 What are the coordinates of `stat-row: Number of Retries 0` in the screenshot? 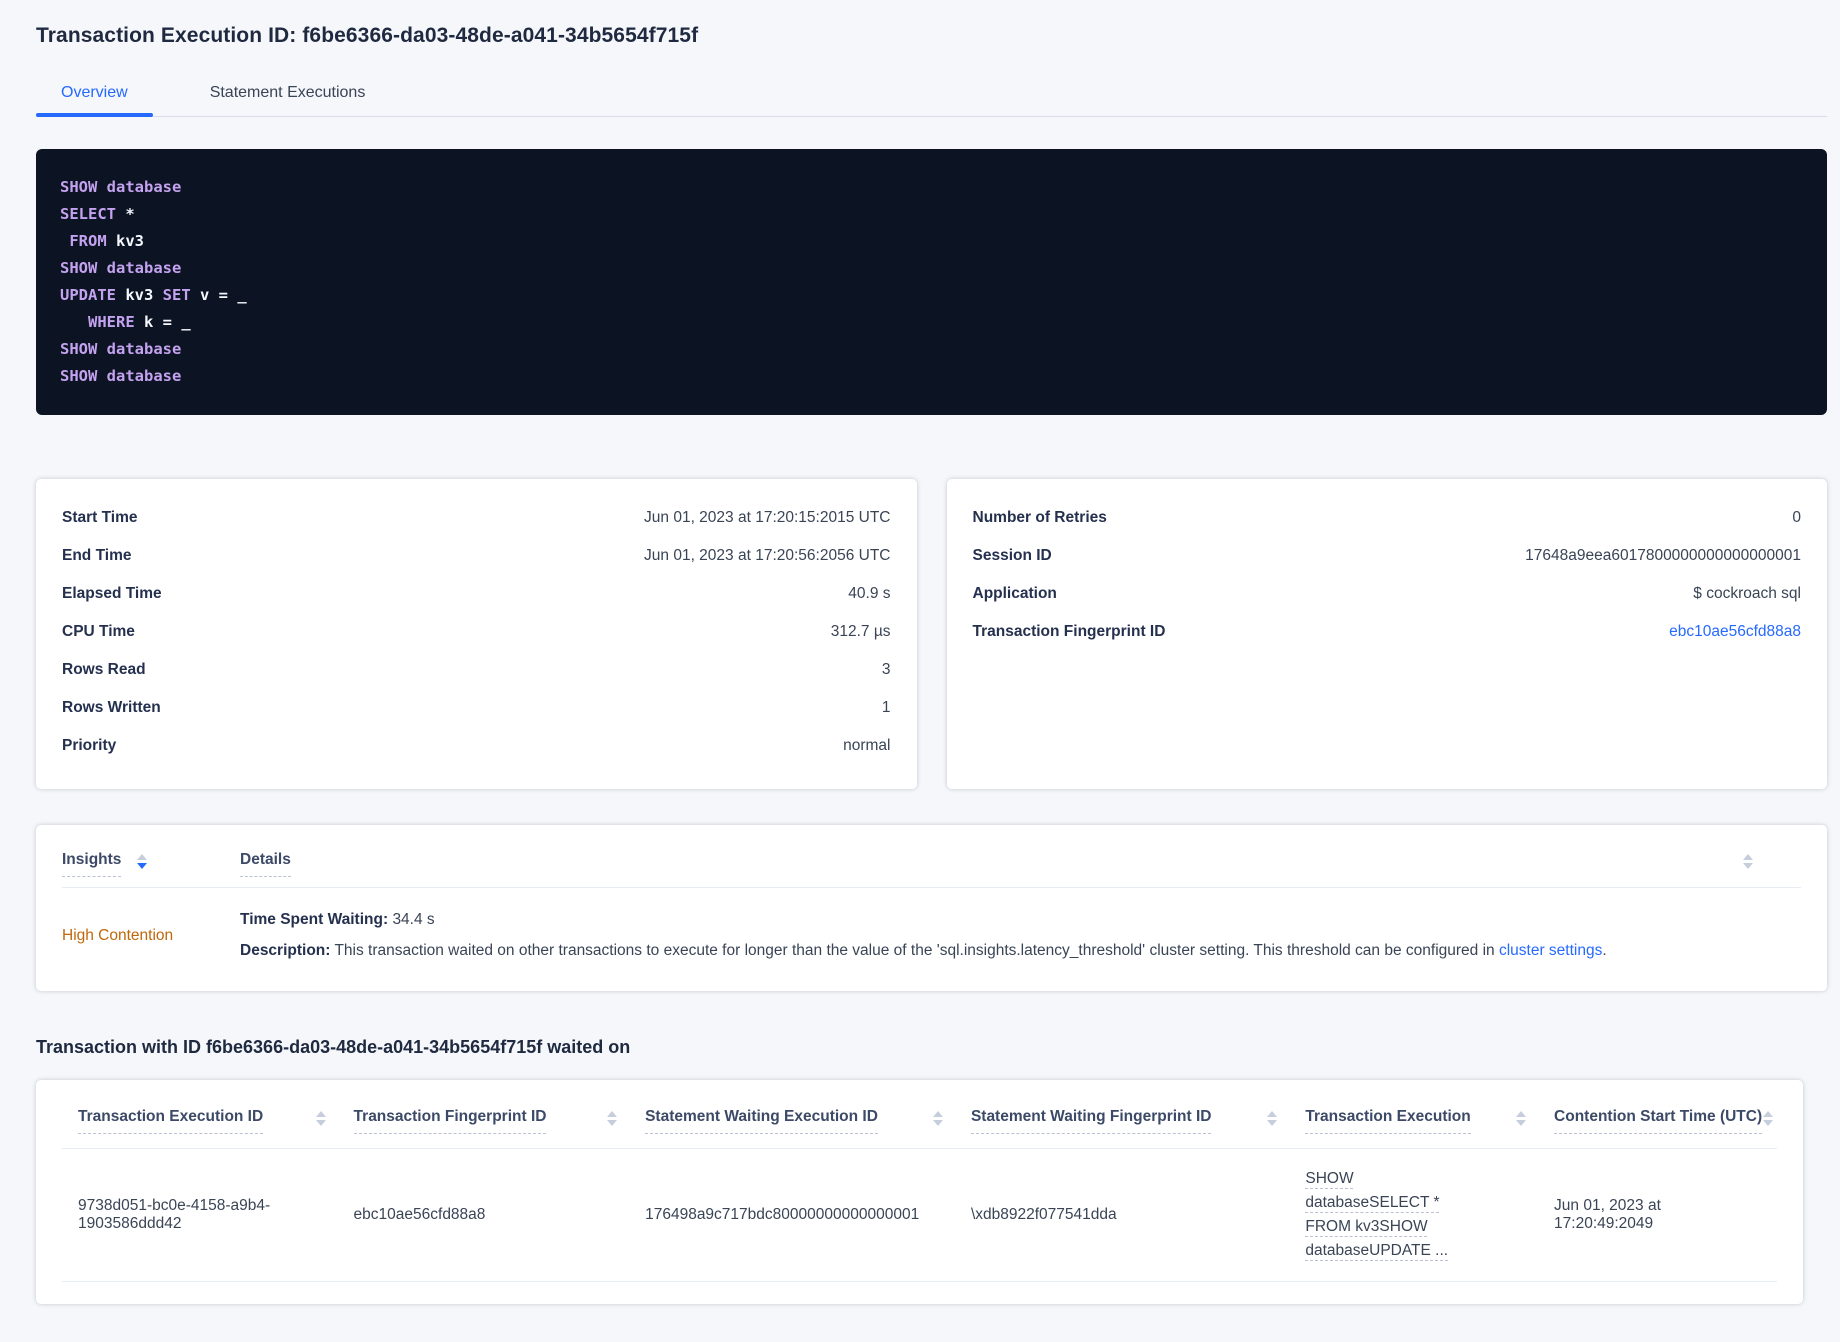 It's located at (1387, 518).